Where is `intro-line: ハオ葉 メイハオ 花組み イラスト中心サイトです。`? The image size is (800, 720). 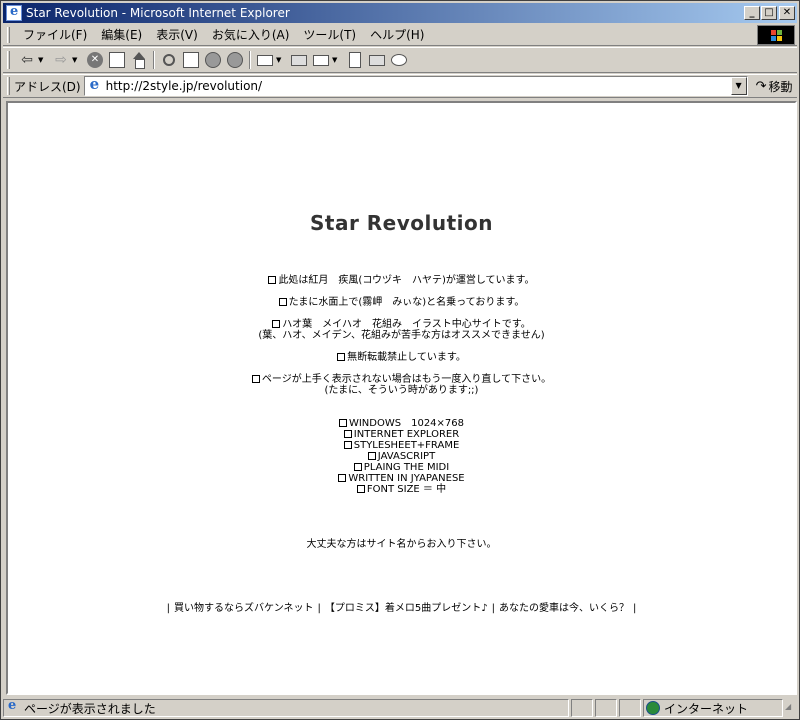
intro-line: ハオ葉 メイハオ 花組み イラスト中心サイトです。 is located at coordinates (401, 324).